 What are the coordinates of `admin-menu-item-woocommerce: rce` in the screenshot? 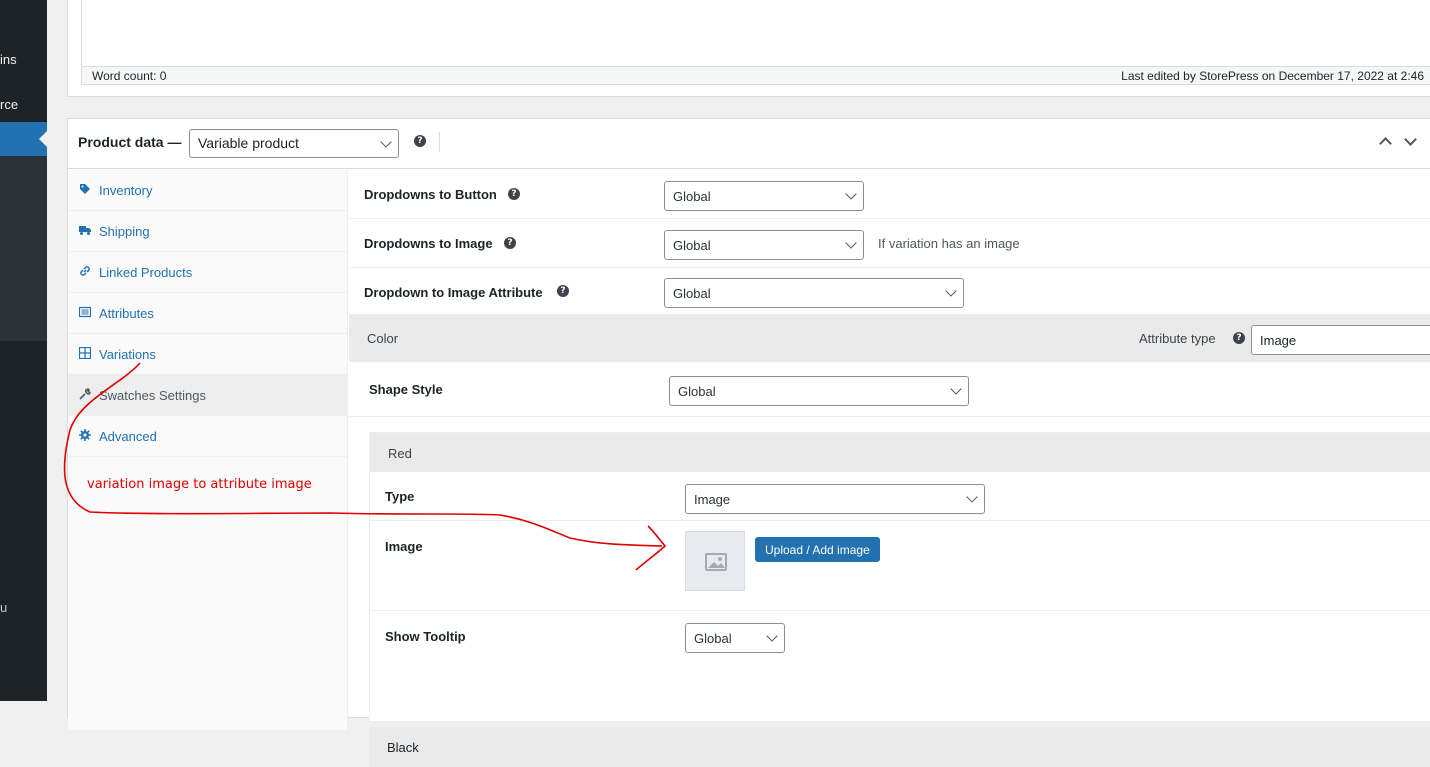 It's located at (9, 104).